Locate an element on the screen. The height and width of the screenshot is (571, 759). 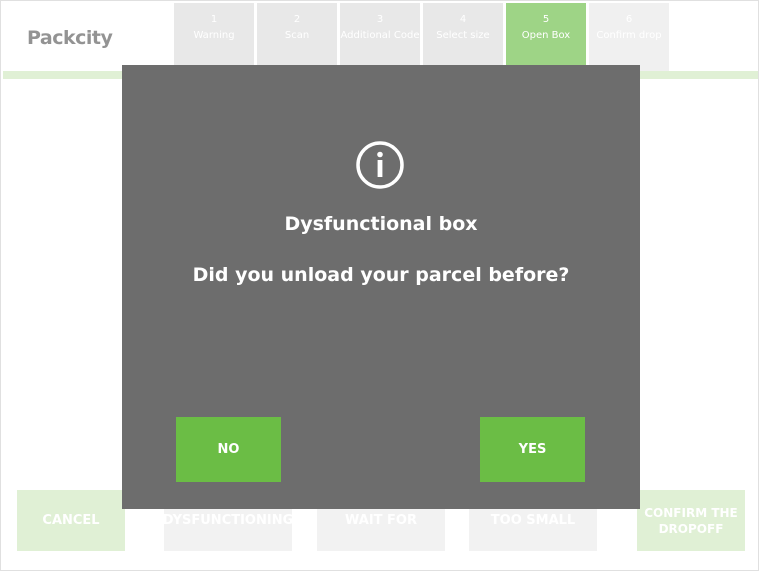
yes-label: YES is located at coordinates (532, 449).